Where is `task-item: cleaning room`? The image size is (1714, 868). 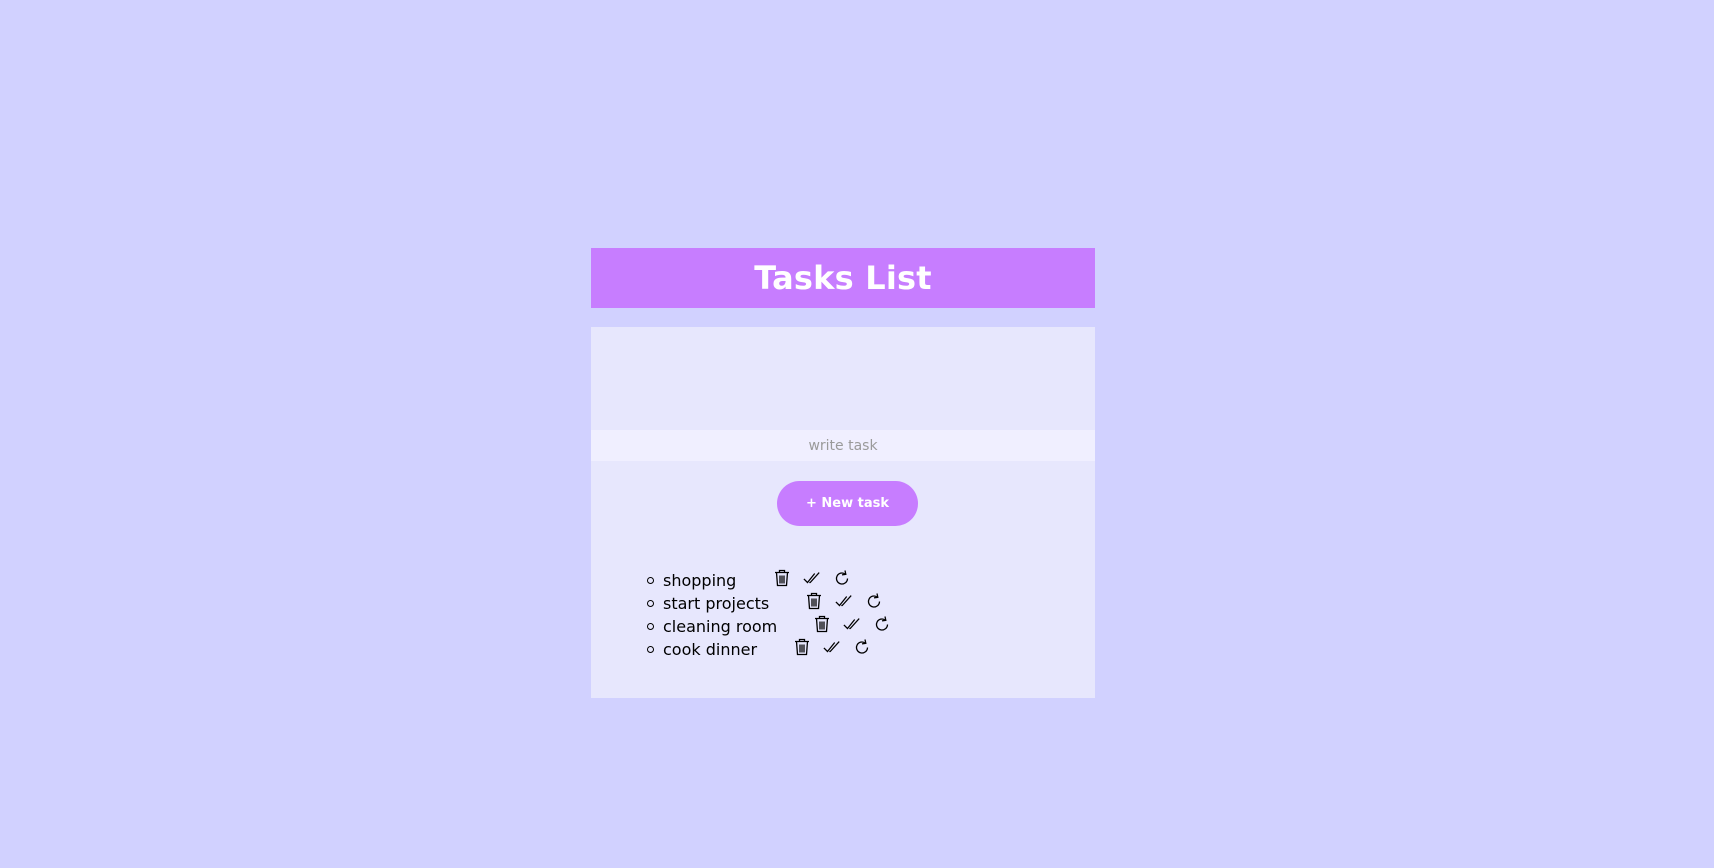
task-item: cleaning room is located at coordinates (769, 626).